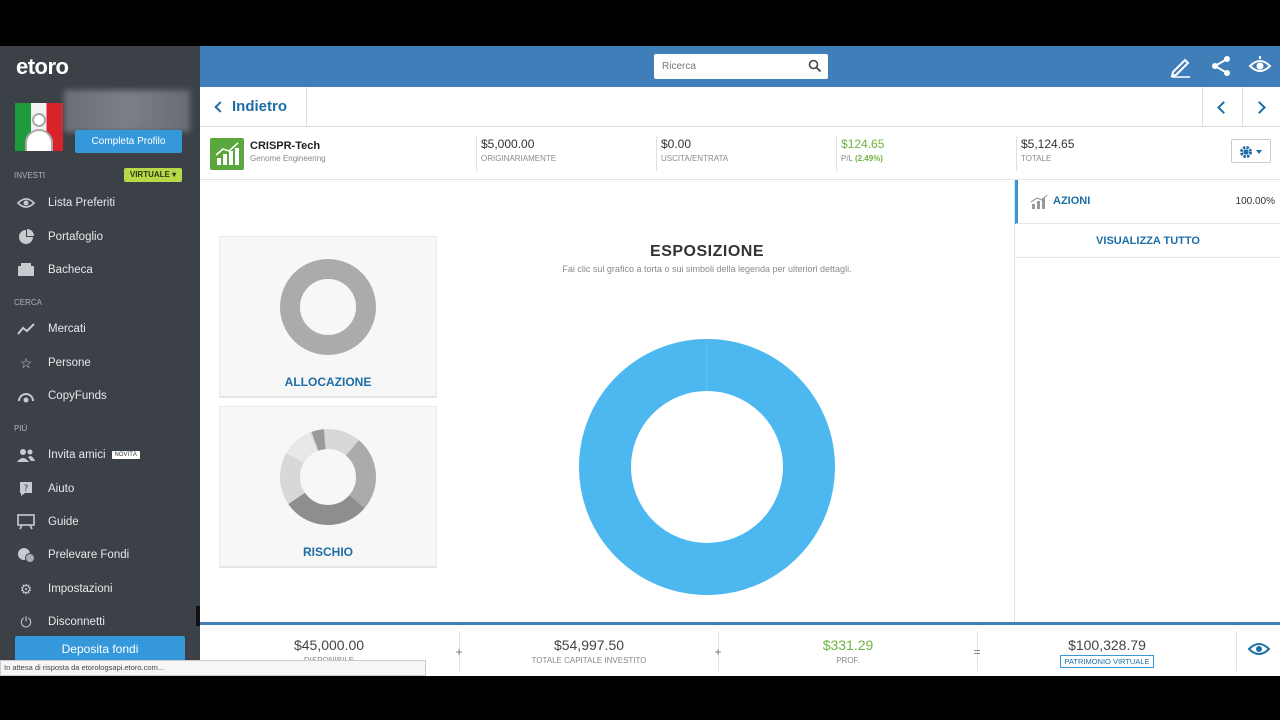 Image resolution: width=1280 pixels, height=720 pixels. Describe the element at coordinates (516, 154) in the screenshot. I see `invested-cell: $5,000.00 ORIGINARIAMENTE` at that location.